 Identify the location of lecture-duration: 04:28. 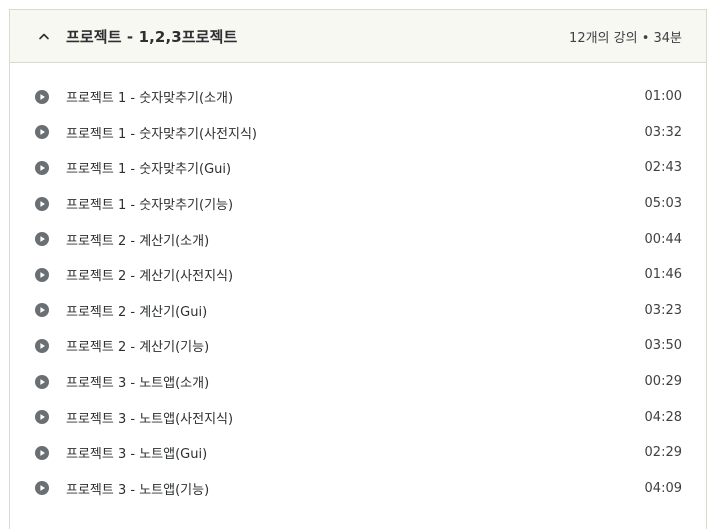
(663, 417).